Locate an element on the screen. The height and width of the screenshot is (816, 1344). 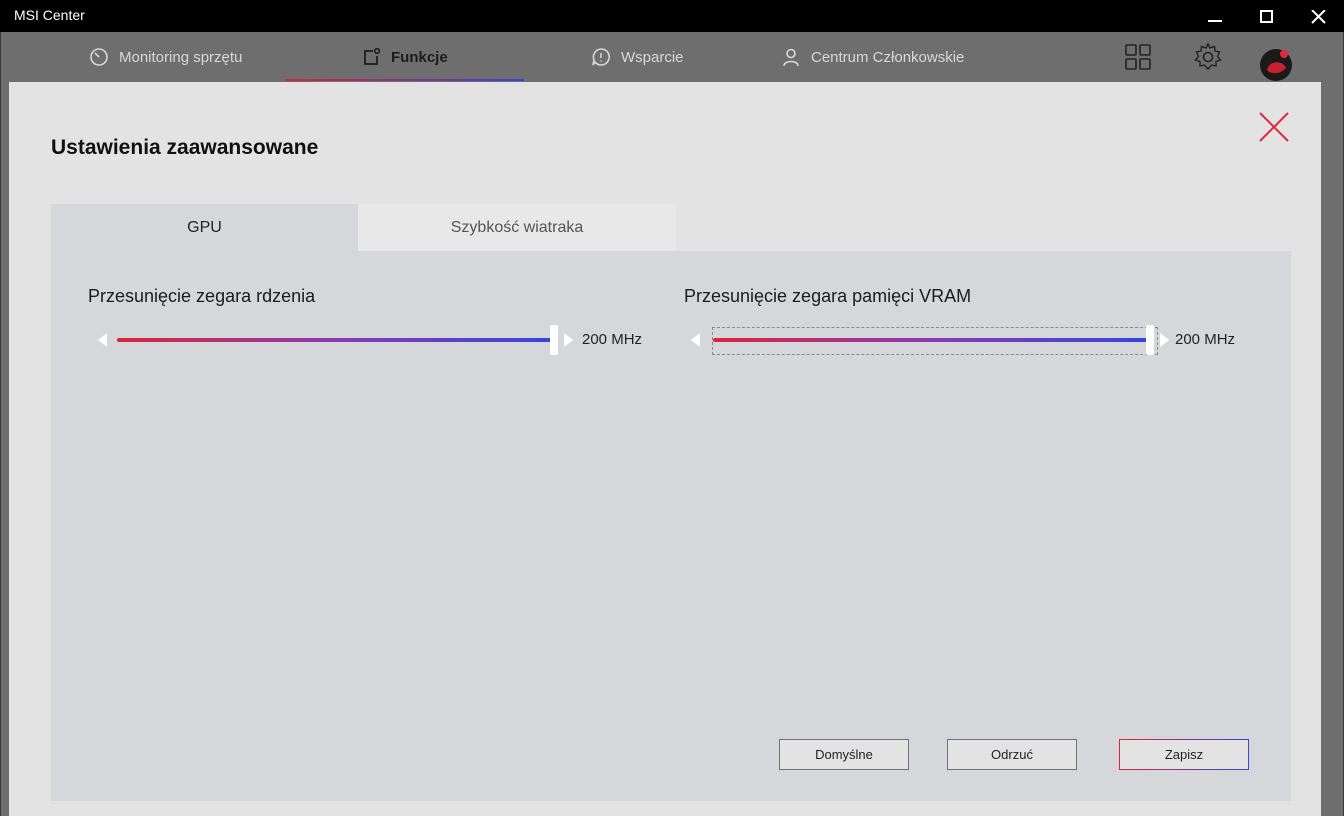
avatar is located at coordinates (1276, 65).